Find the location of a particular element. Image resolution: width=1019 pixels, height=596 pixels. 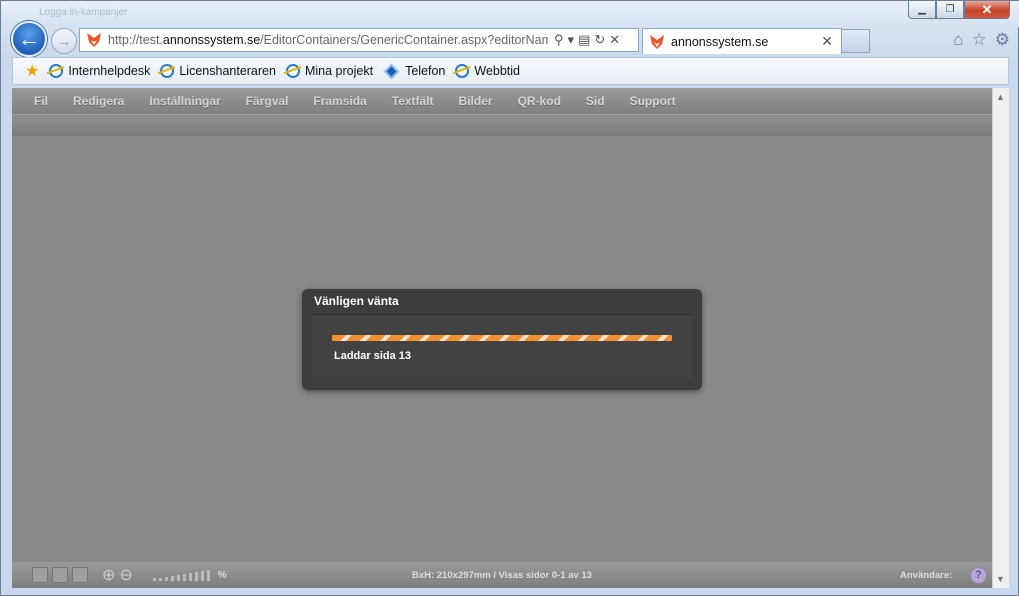

favorite-webbtid: Webbtid is located at coordinates (487, 71).